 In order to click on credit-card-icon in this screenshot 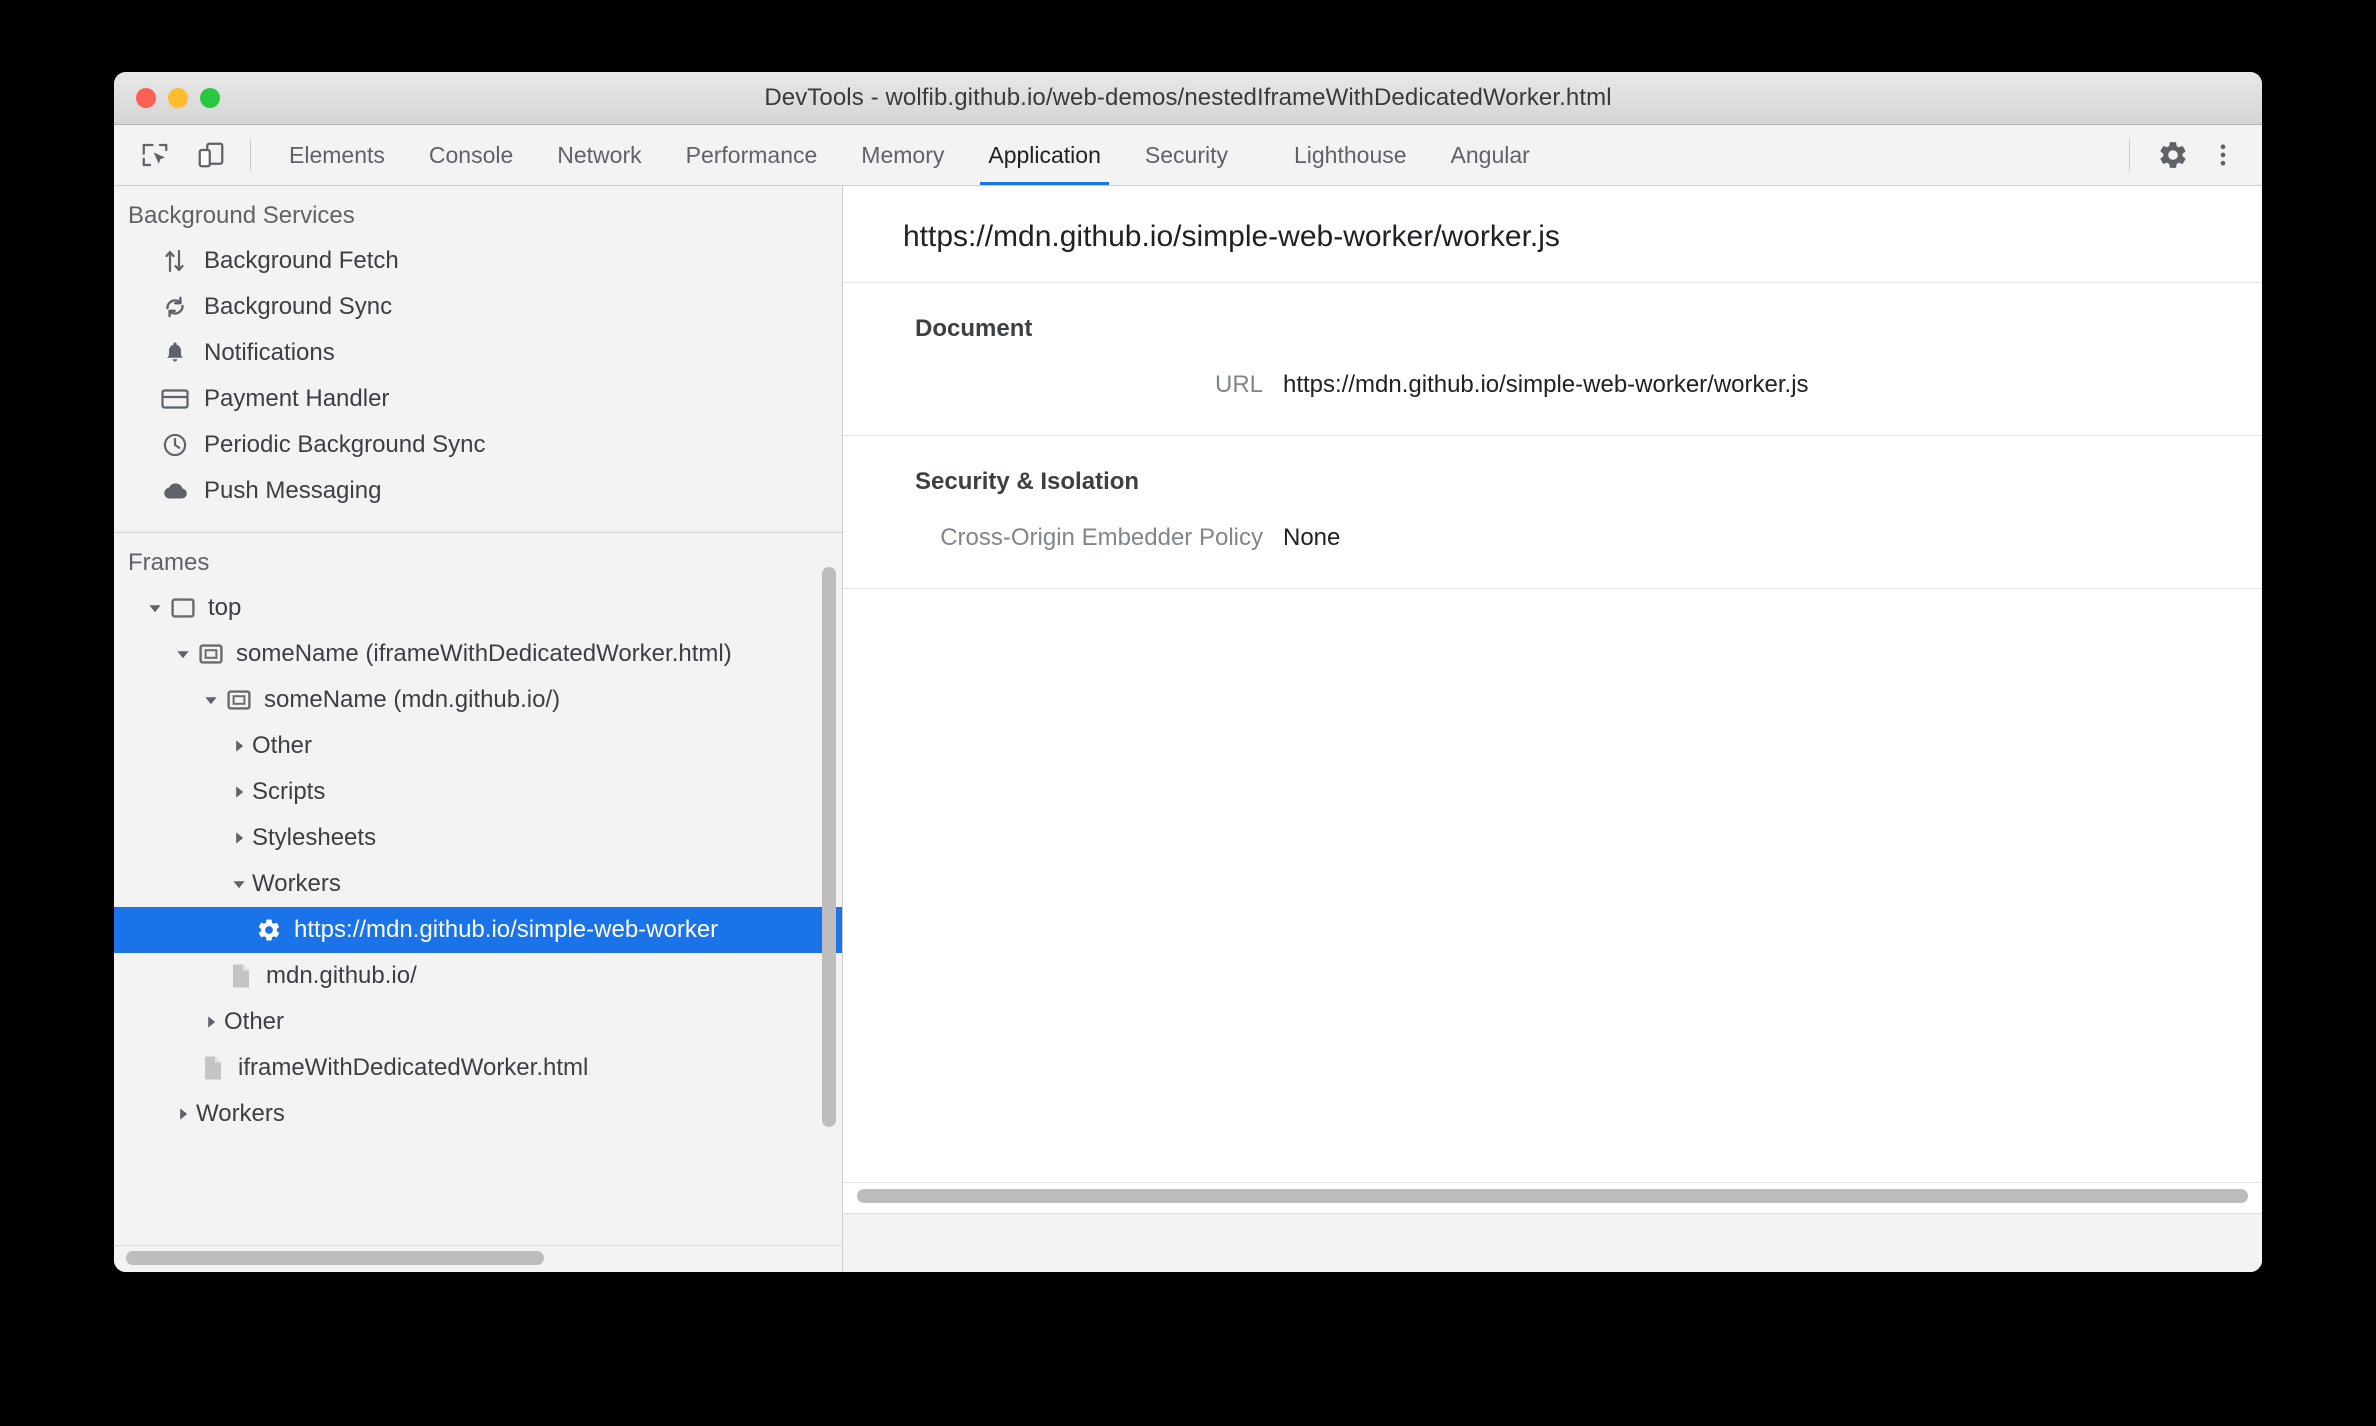, I will do `click(175, 399)`.